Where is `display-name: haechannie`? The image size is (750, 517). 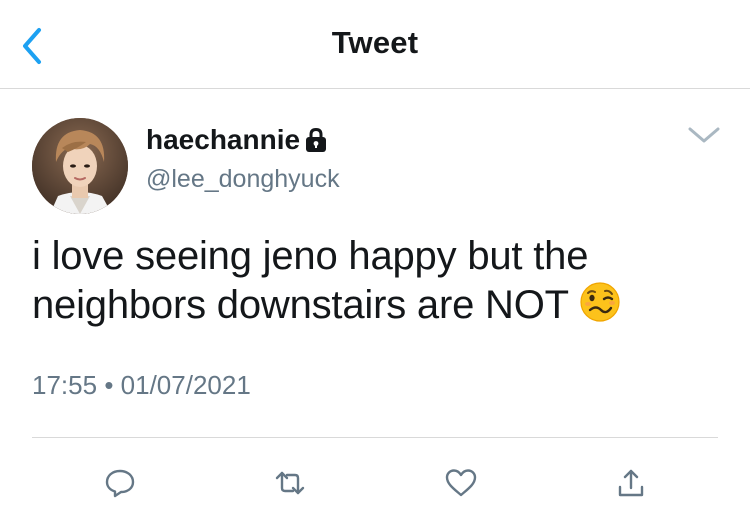
display-name: haechannie is located at coordinates (223, 139).